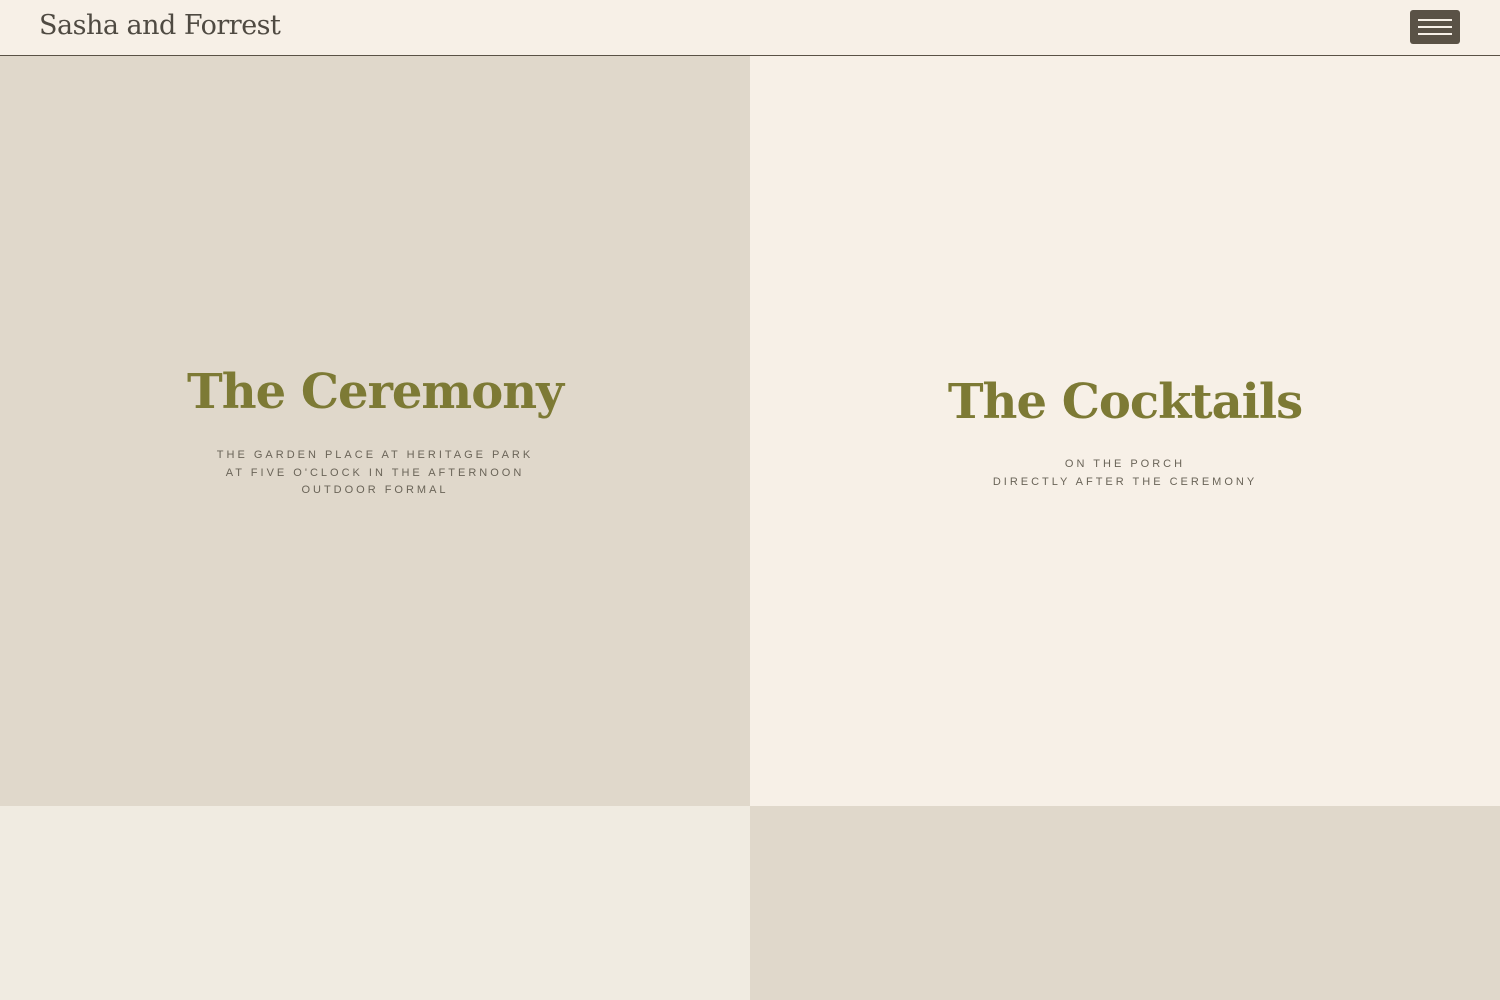 This screenshot has width=1500, height=1000. Describe the element at coordinates (375, 392) in the screenshot. I see `ceremony-heading: The Ceremony` at that location.